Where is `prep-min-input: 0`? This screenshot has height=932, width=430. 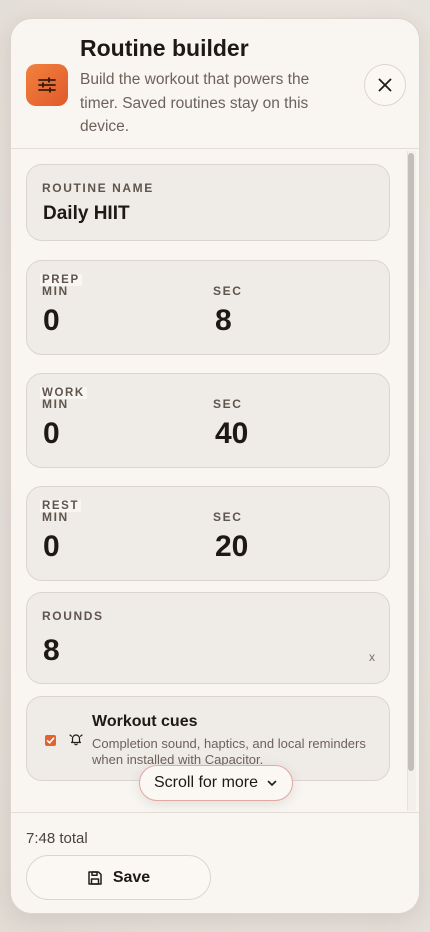 prep-min-input: 0 is located at coordinates (51, 321).